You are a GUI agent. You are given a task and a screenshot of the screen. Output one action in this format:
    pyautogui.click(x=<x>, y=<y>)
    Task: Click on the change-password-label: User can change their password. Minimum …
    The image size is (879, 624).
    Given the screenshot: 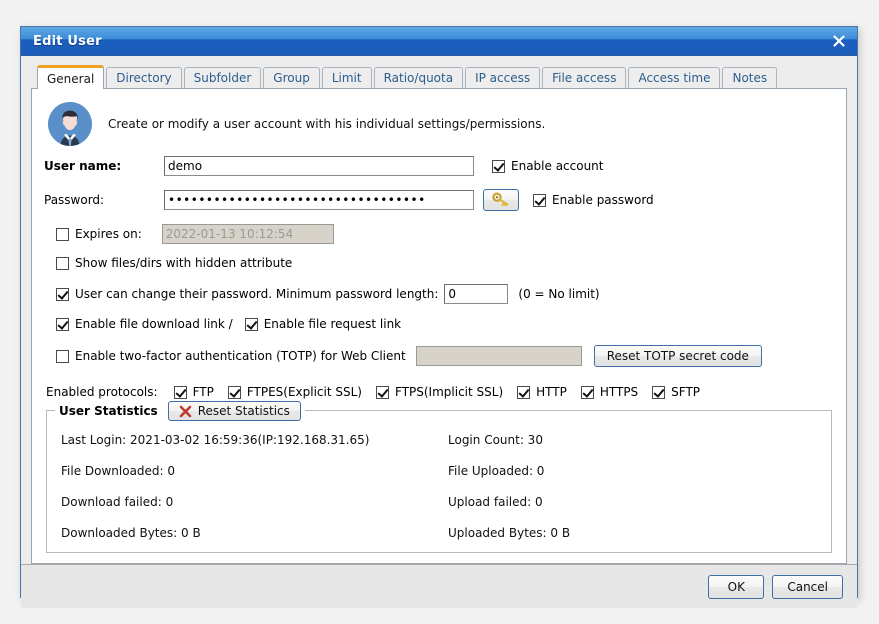 What is the action you would take?
    pyautogui.click(x=257, y=294)
    